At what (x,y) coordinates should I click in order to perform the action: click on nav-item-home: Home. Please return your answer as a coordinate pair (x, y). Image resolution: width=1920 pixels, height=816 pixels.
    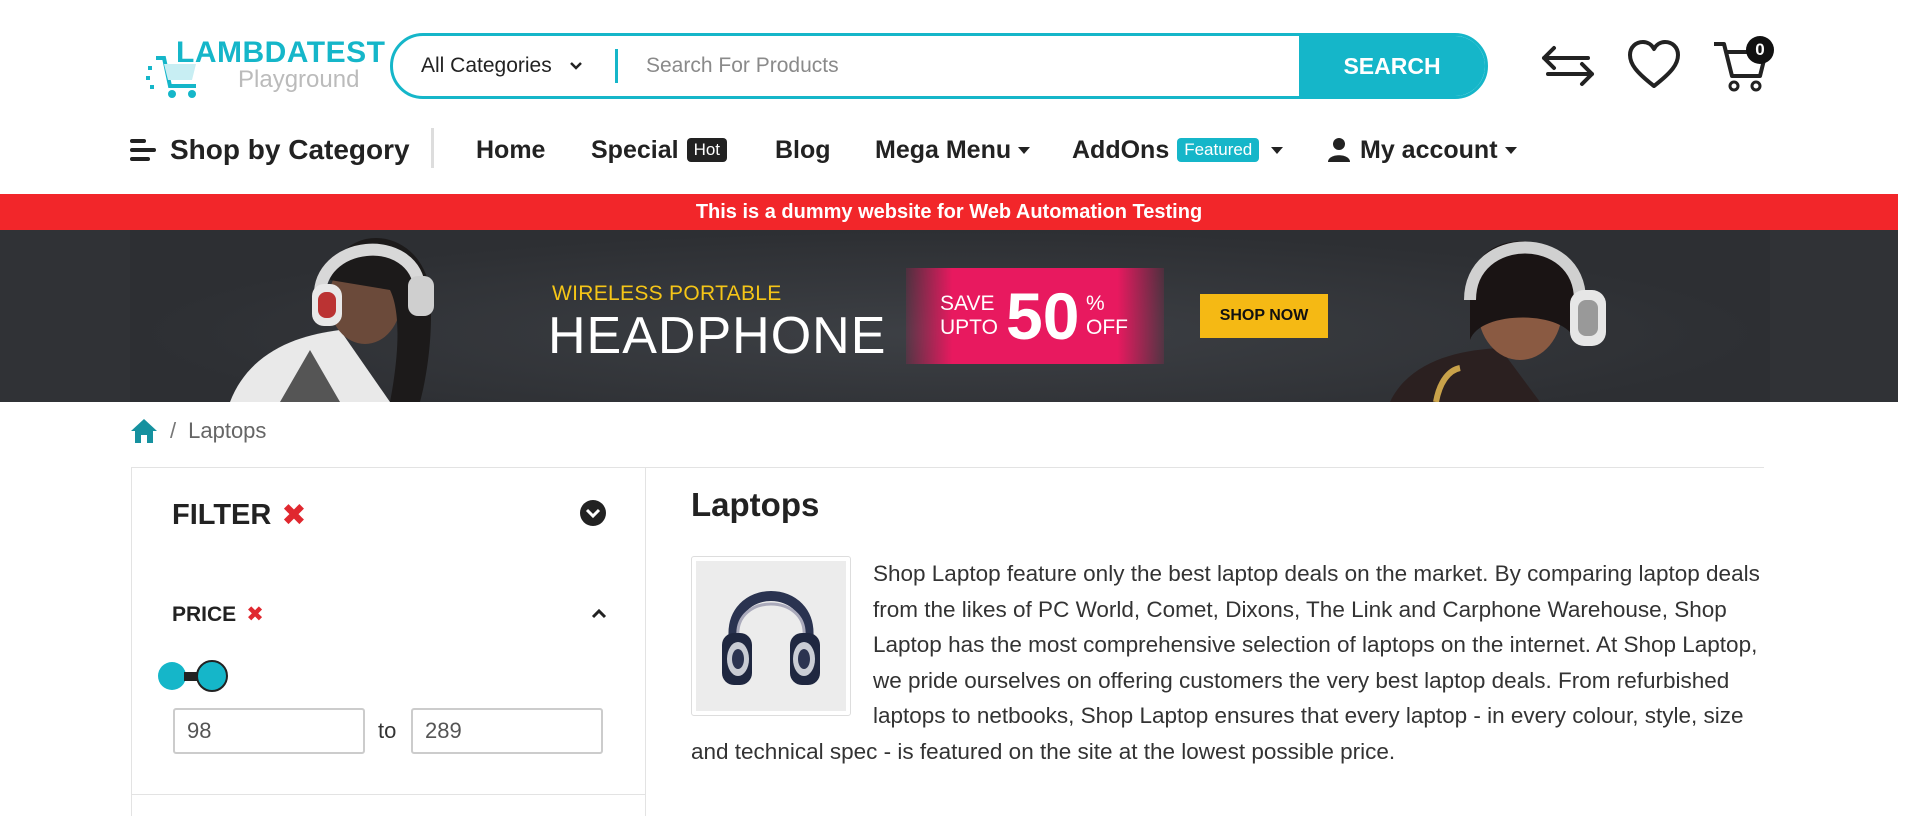
    Looking at the image, I should click on (510, 150).